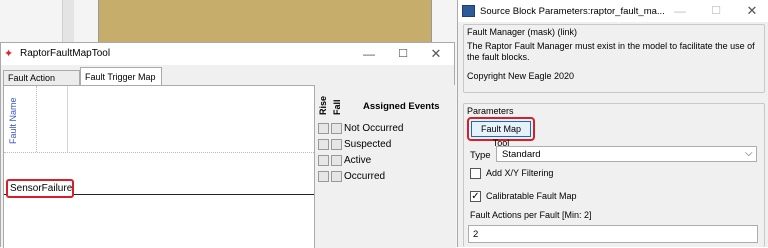 The height and width of the screenshot is (248, 768). Describe the element at coordinates (531, 196) in the screenshot. I see `calibratable-fault-map-label: Calibratable Fault Map` at that location.